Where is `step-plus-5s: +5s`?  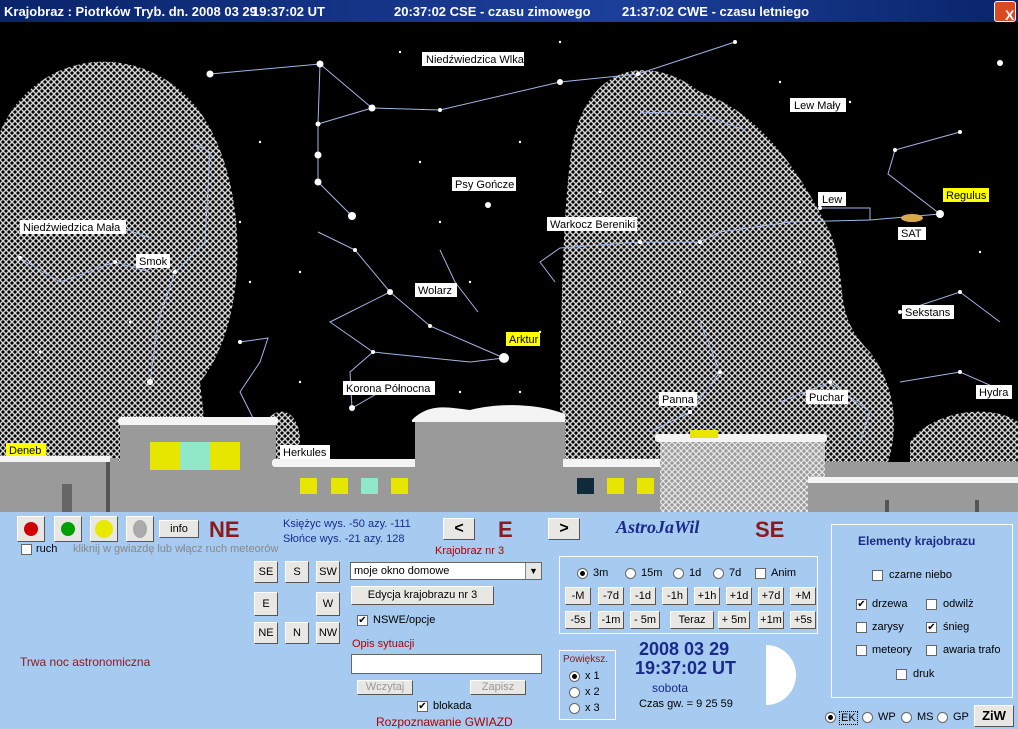
step-plus-5s: +5s is located at coordinates (803, 620).